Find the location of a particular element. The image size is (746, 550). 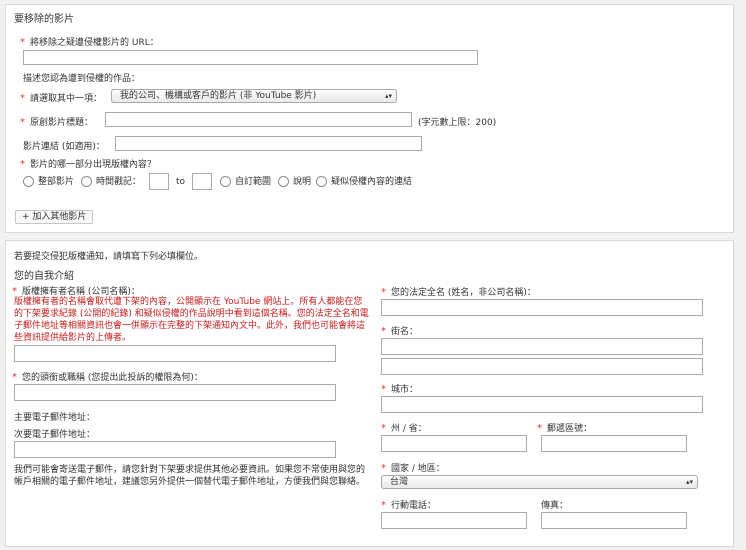

which-part-label: * 影片的哪一部分出現版權內容？ is located at coordinates (88, 164).